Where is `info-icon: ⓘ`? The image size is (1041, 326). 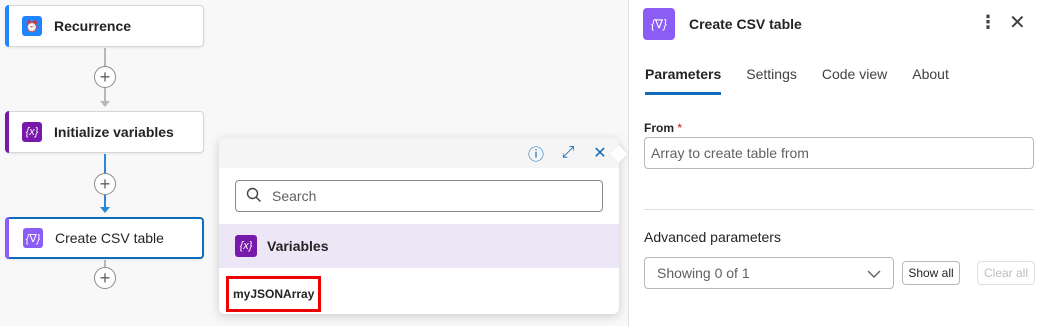 info-icon: ⓘ is located at coordinates (536, 153).